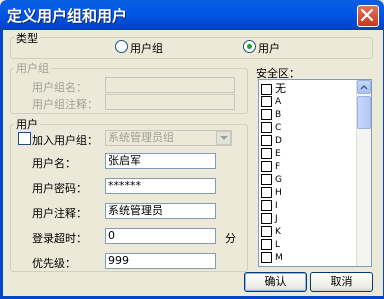  What do you see at coordinates (309, 141) in the screenshot?
I see `security-zone-item: D` at bounding box center [309, 141].